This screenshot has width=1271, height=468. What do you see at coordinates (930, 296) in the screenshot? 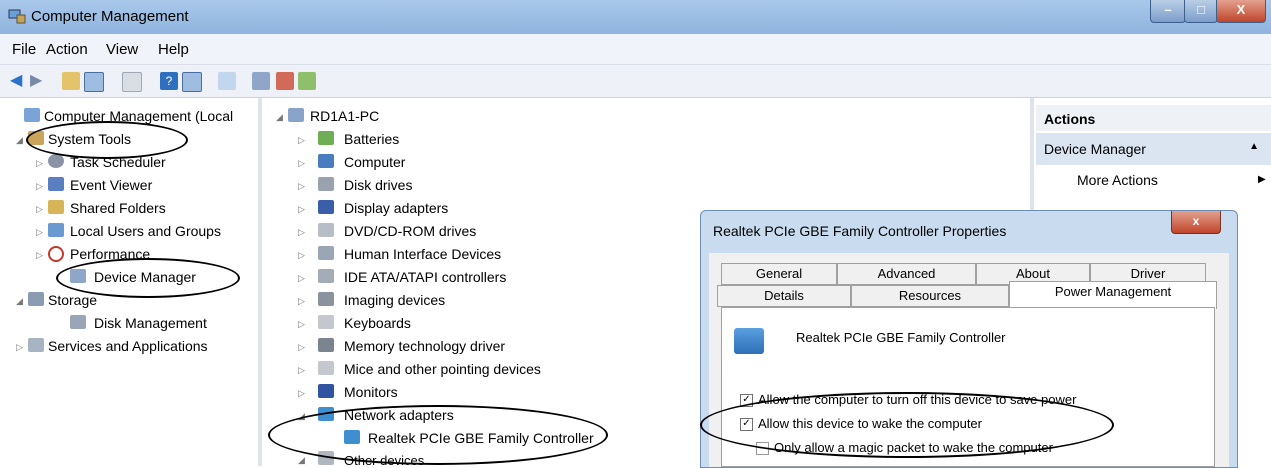
I see `tab-resources: Resources` at bounding box center [930, 296].